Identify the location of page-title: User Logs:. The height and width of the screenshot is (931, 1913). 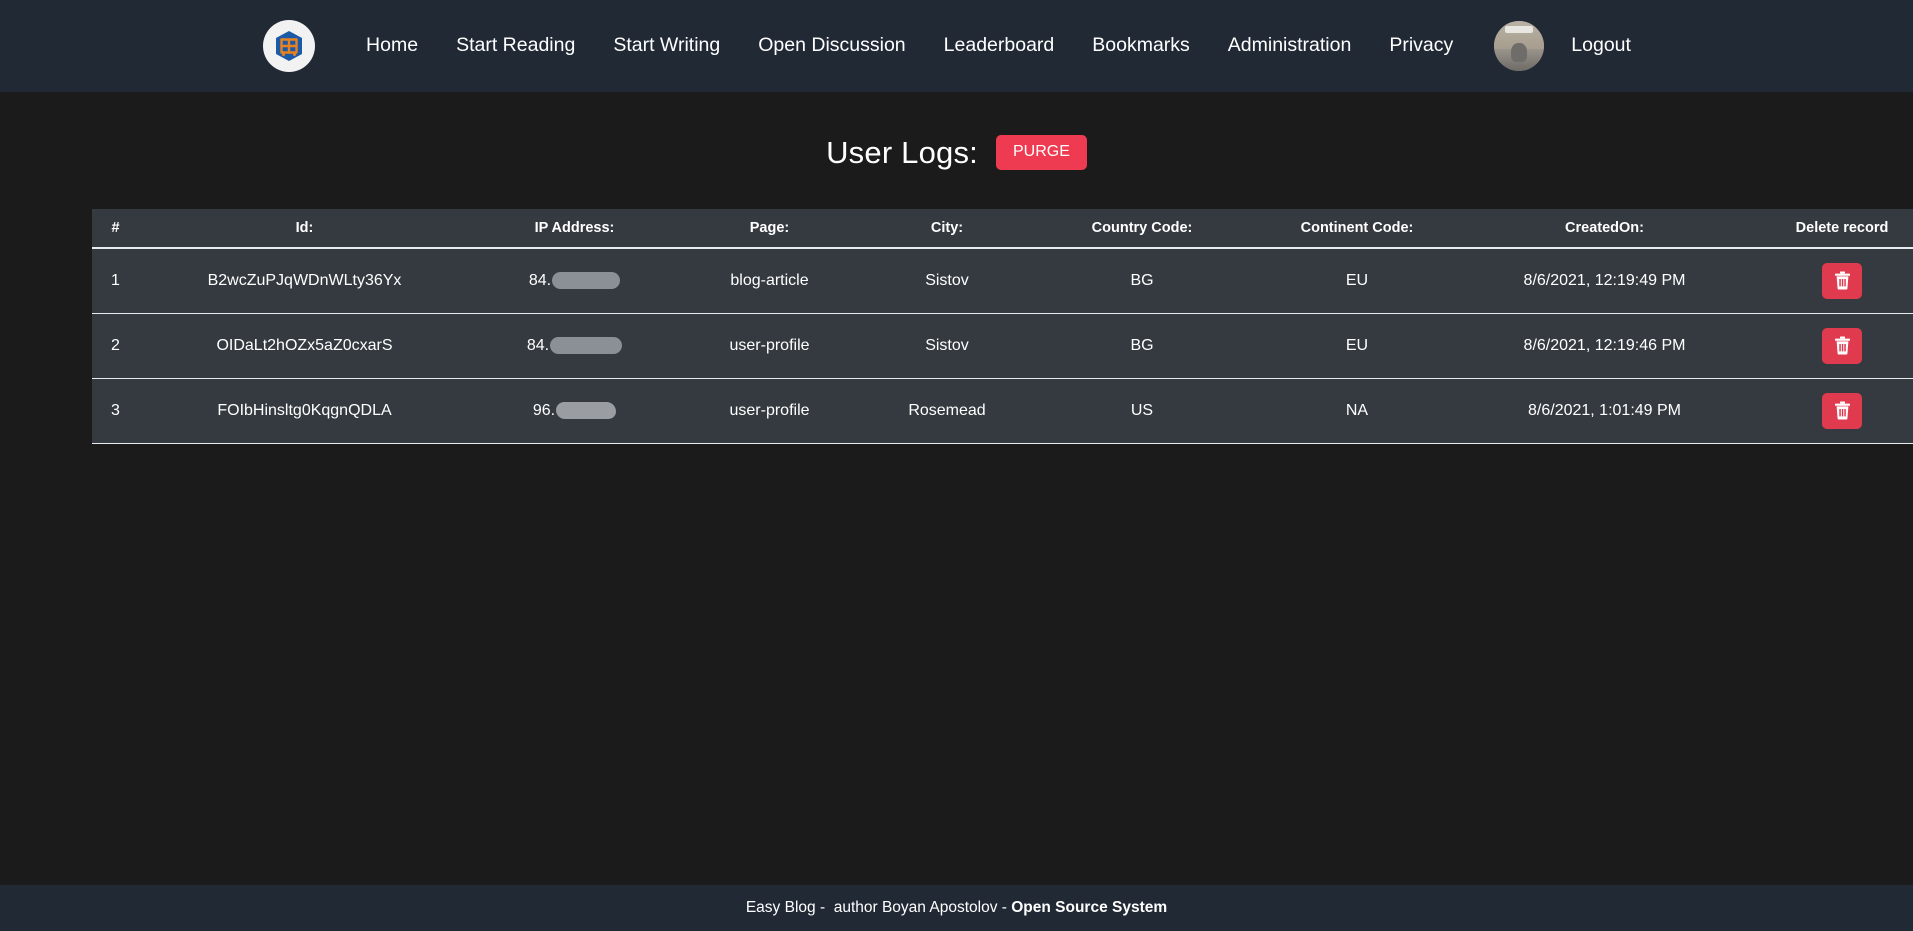
(902, 152).